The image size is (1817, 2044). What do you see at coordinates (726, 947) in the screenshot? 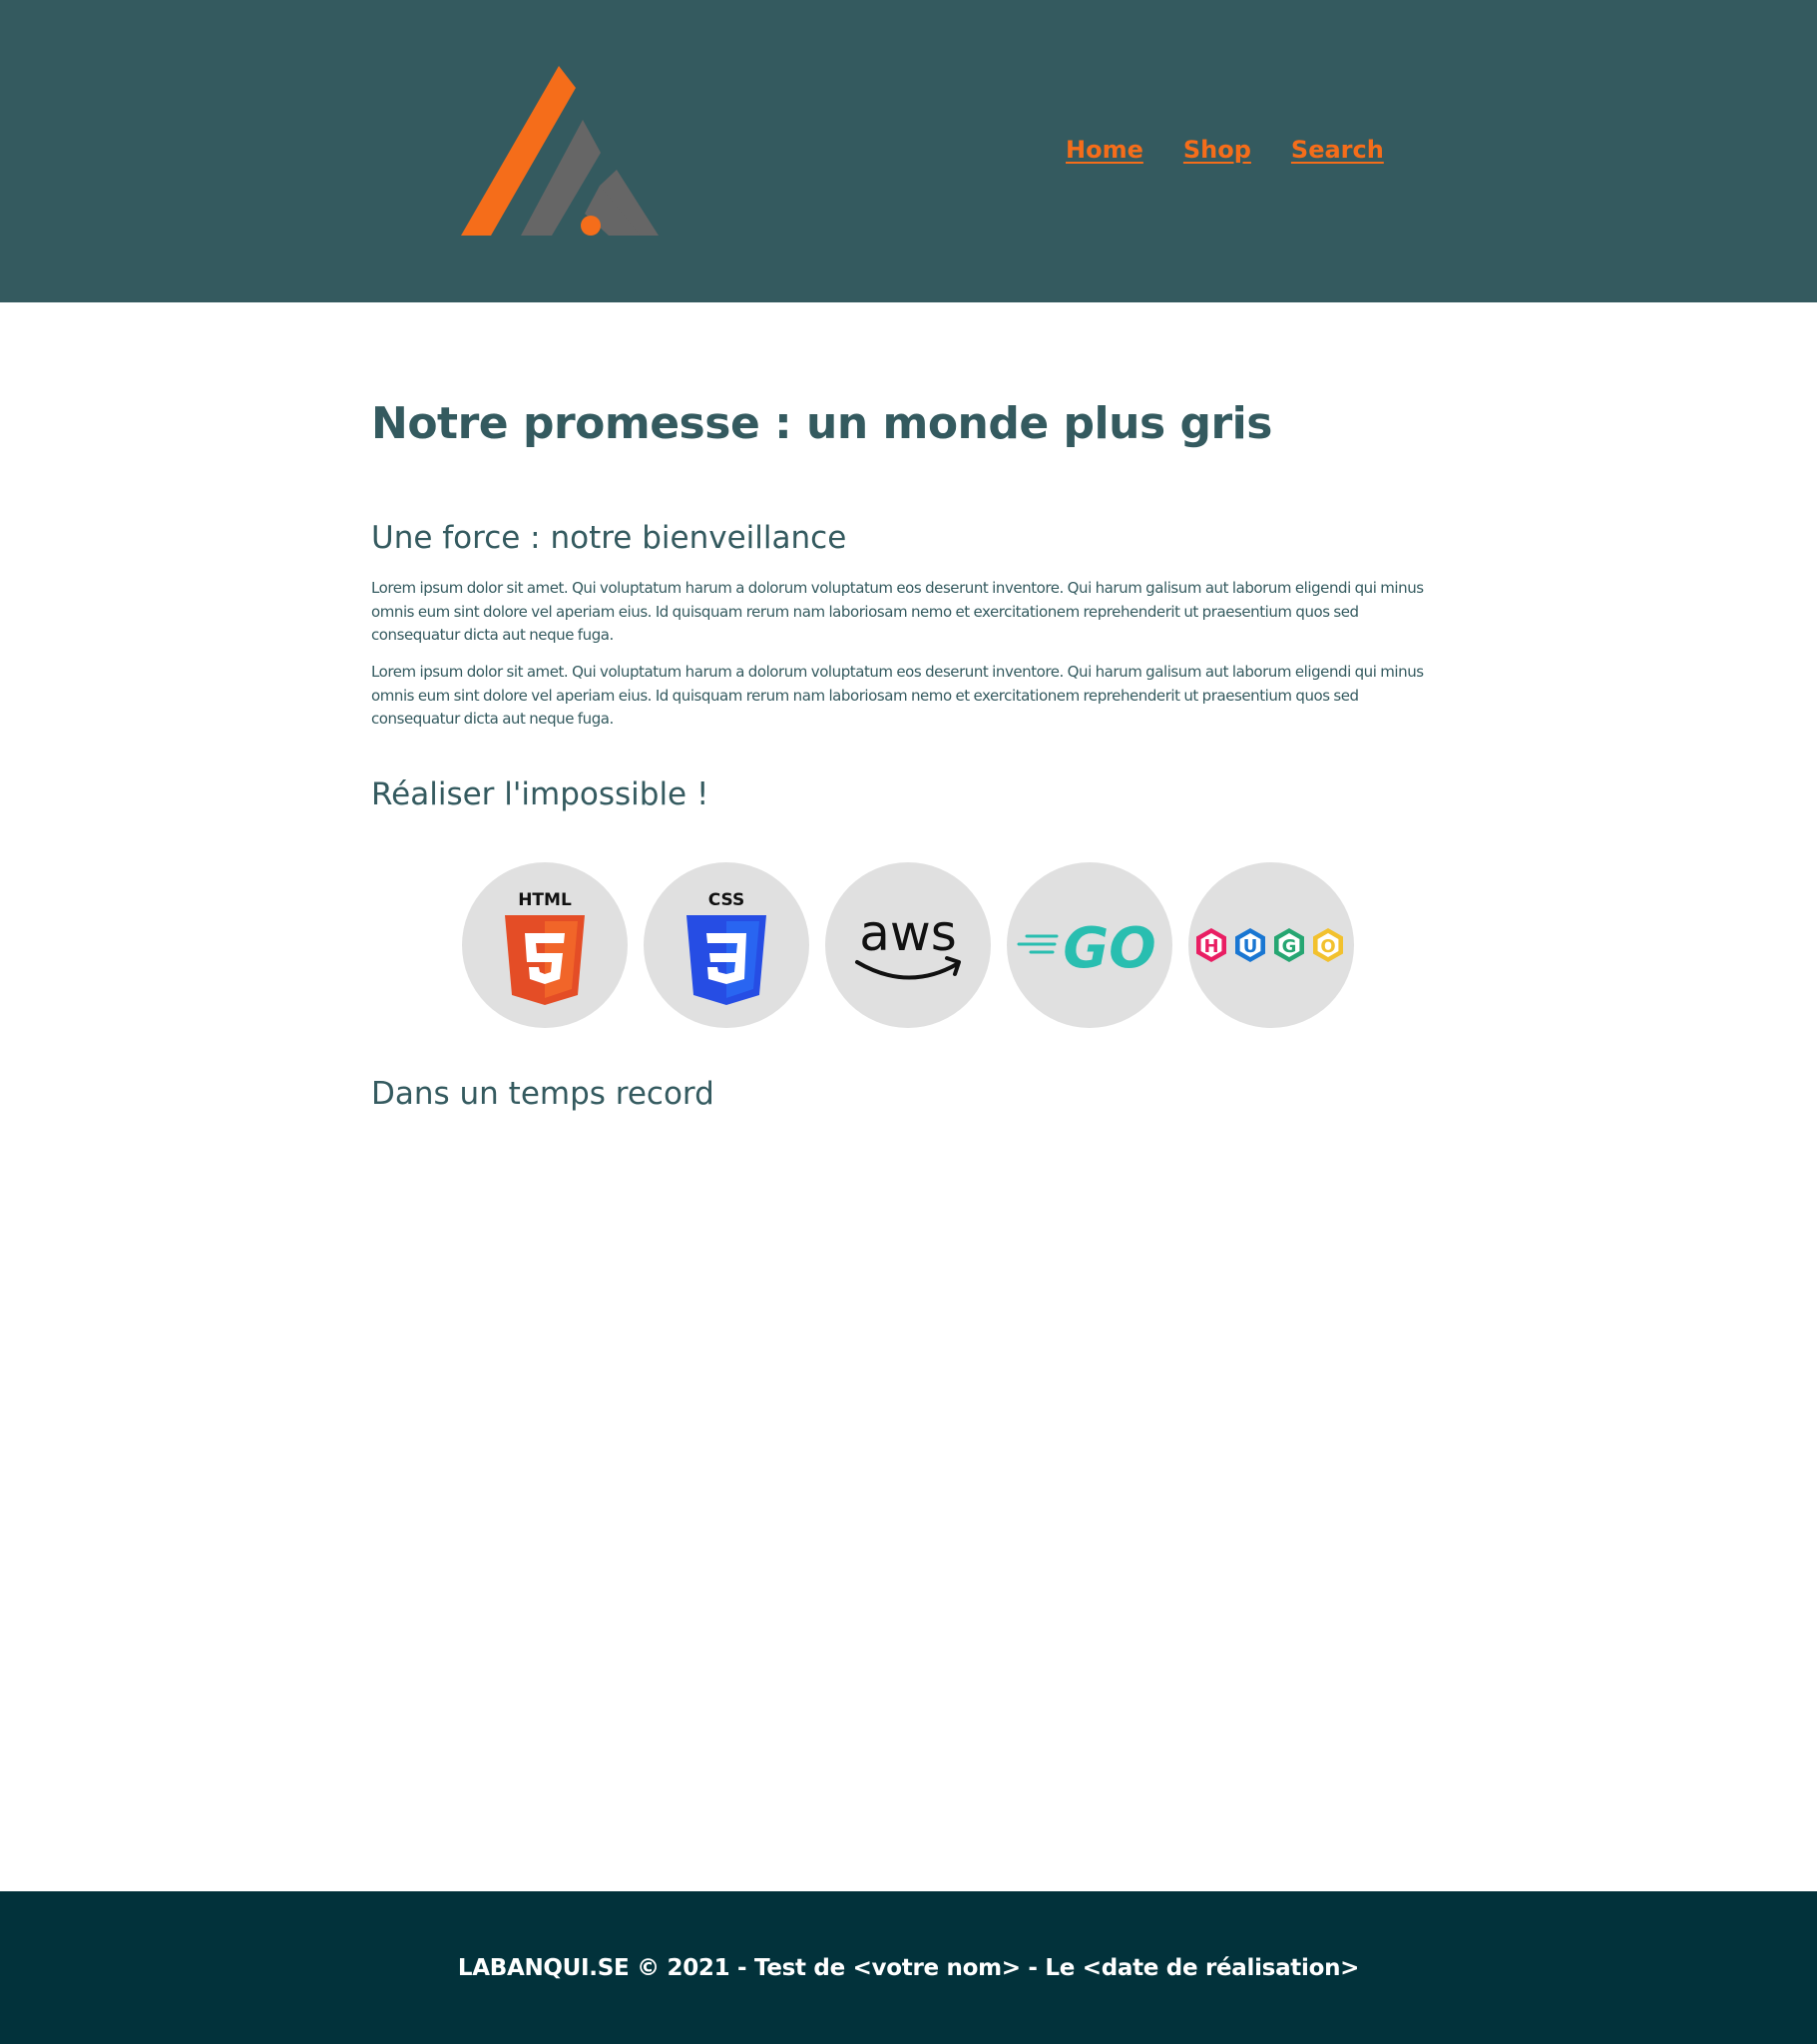
I see `css3-icon: CSS` at bounding box center [726, 947].